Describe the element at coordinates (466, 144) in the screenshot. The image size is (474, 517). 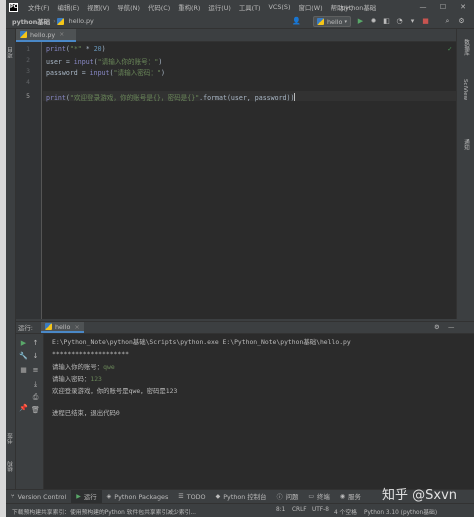
I see `tool-tab-notifications: 通知` at that location.